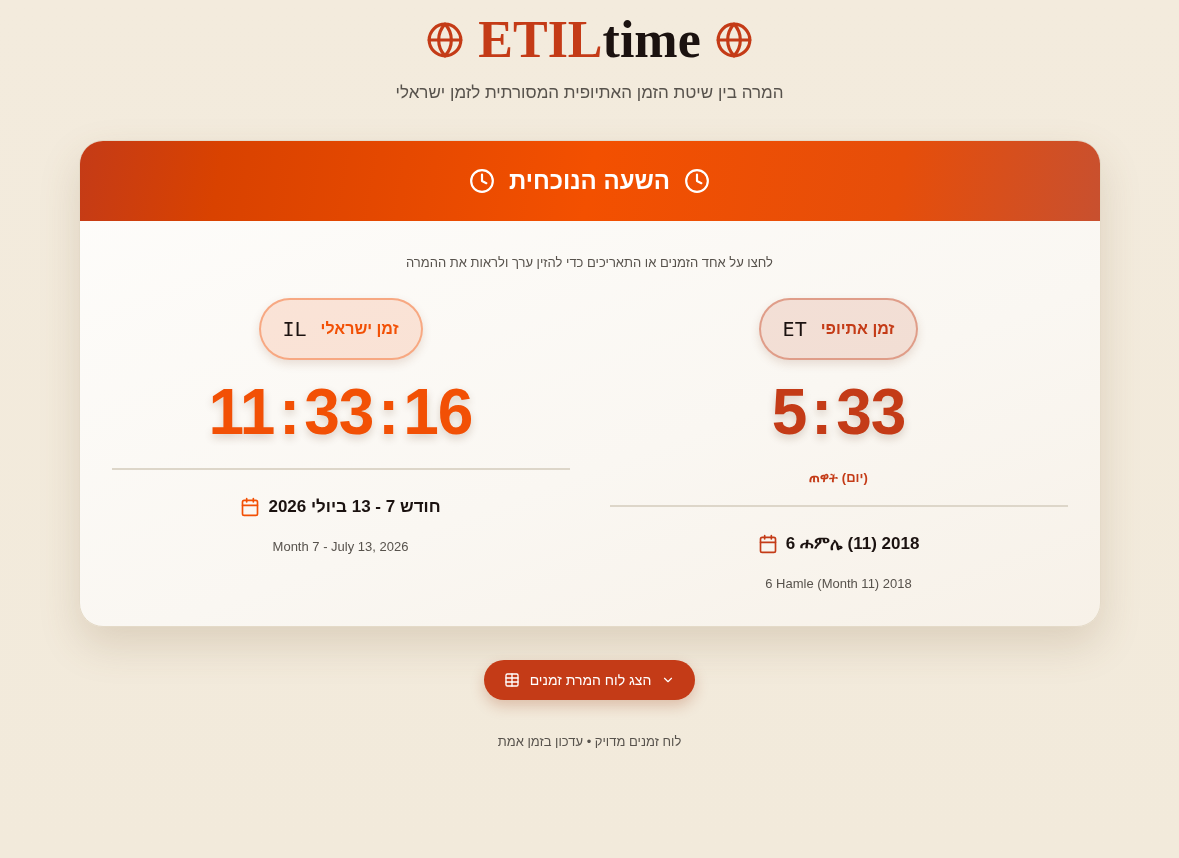 This screenshot has height=858, width=1179. I want to click on conversion-table-button: הצג לוח המרת זמנים, so click(589, 680).